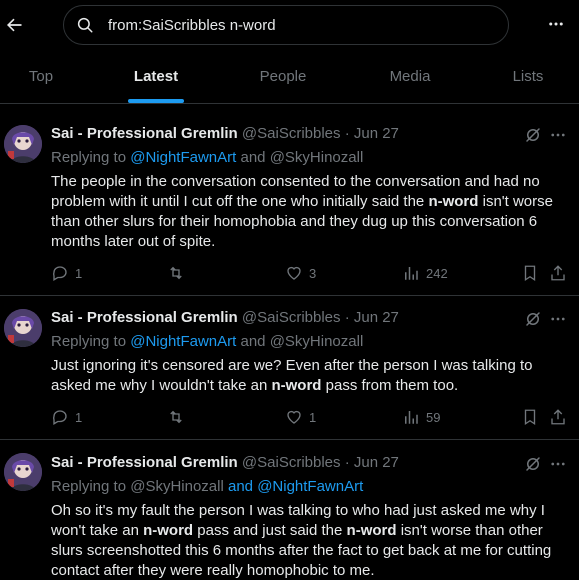 This screenshot has width=579, height=580. I want to click on top-bar: from:SaiScribbles n-word, so click(289, 25).